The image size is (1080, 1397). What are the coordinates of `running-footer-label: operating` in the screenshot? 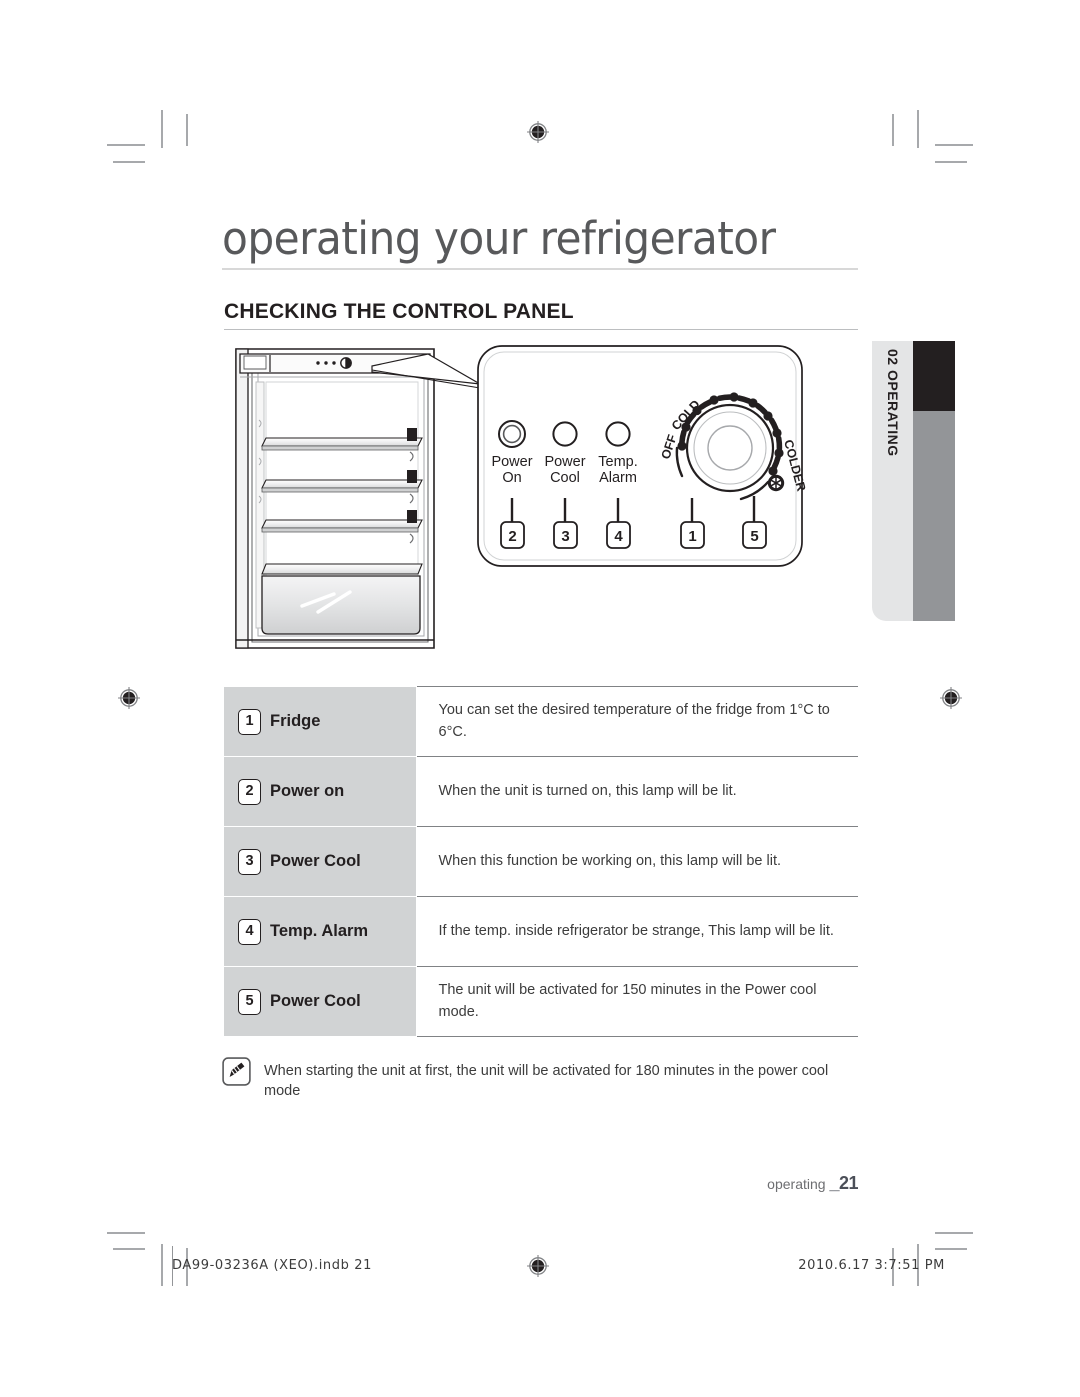 It's located at (798, 1184).